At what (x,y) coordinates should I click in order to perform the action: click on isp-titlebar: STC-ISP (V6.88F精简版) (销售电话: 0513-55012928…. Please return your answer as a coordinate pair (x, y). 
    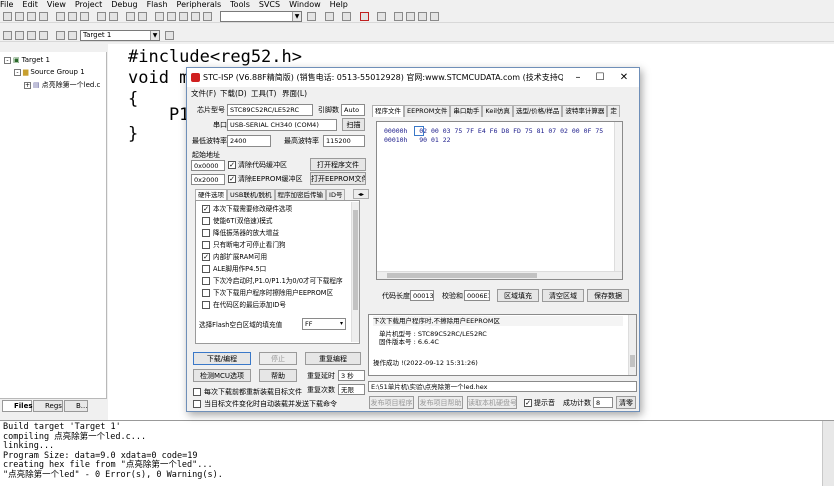
    Looking at the image, I should click on (413, 77).